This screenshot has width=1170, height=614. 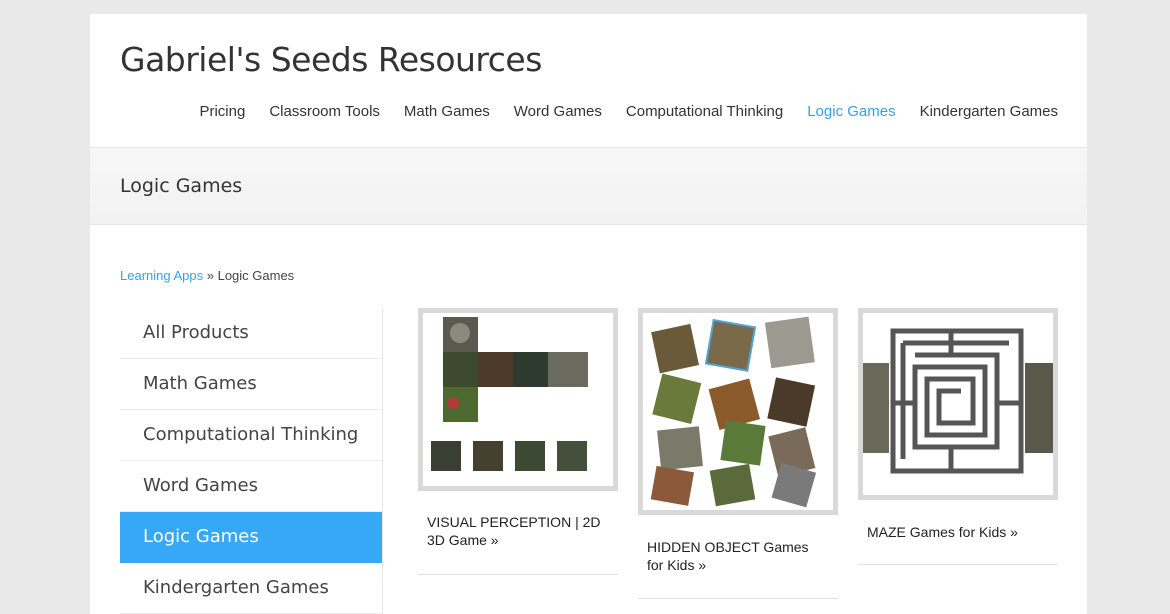 What do you see at coordinates (509, 394) in the screenshot?
I see `tile-puzzle-illustration` at bounding box center [509, 394].